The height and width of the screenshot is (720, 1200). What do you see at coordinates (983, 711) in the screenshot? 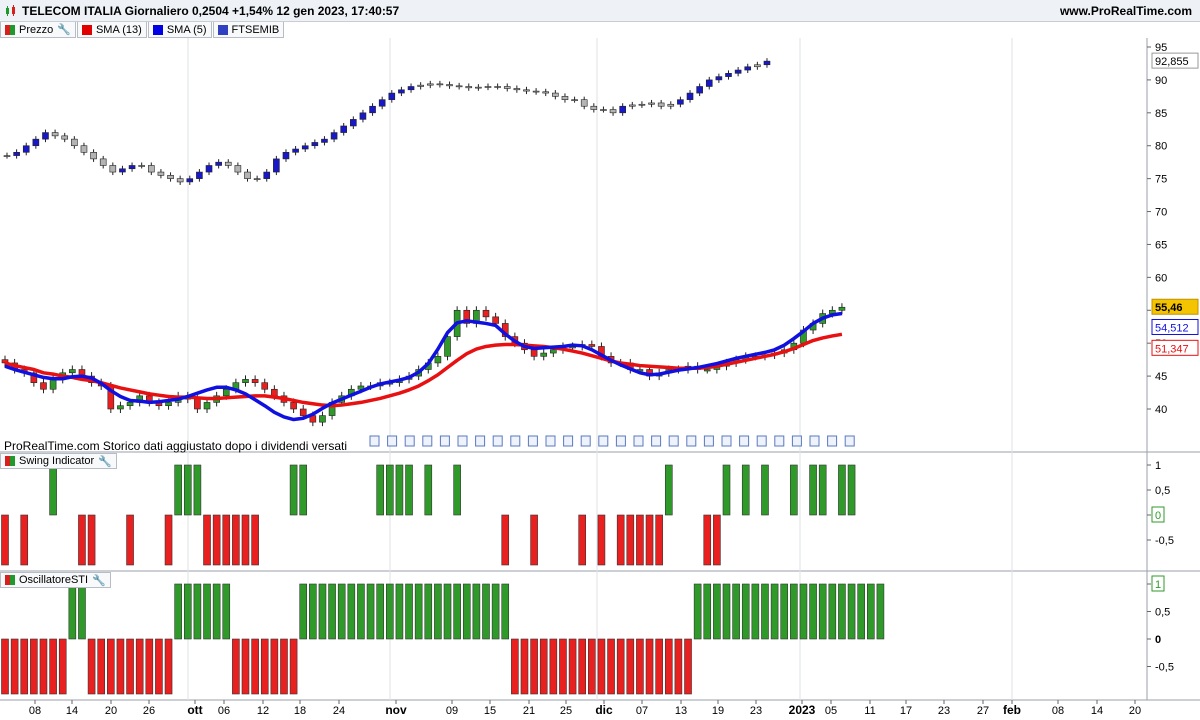
I see `x-tick-label: 27` at bounding box center [983, 711].